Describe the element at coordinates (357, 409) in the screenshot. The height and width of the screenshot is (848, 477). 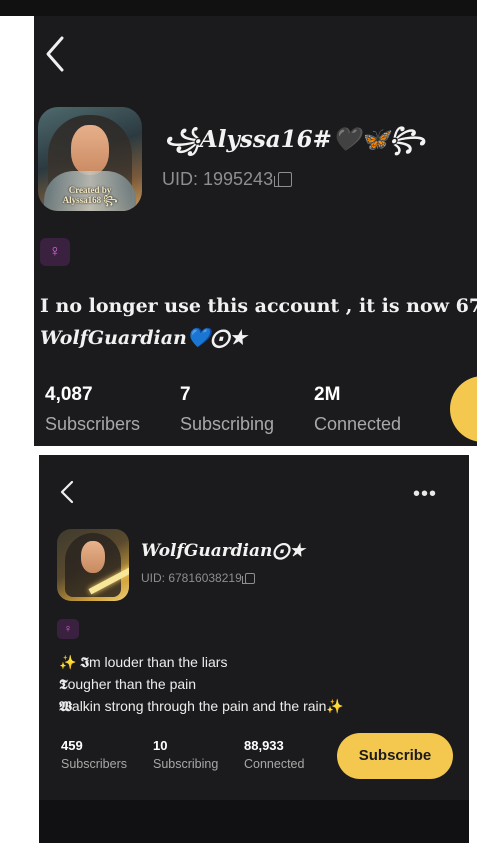
I see `stat-connected: 2M Connected` at that location.